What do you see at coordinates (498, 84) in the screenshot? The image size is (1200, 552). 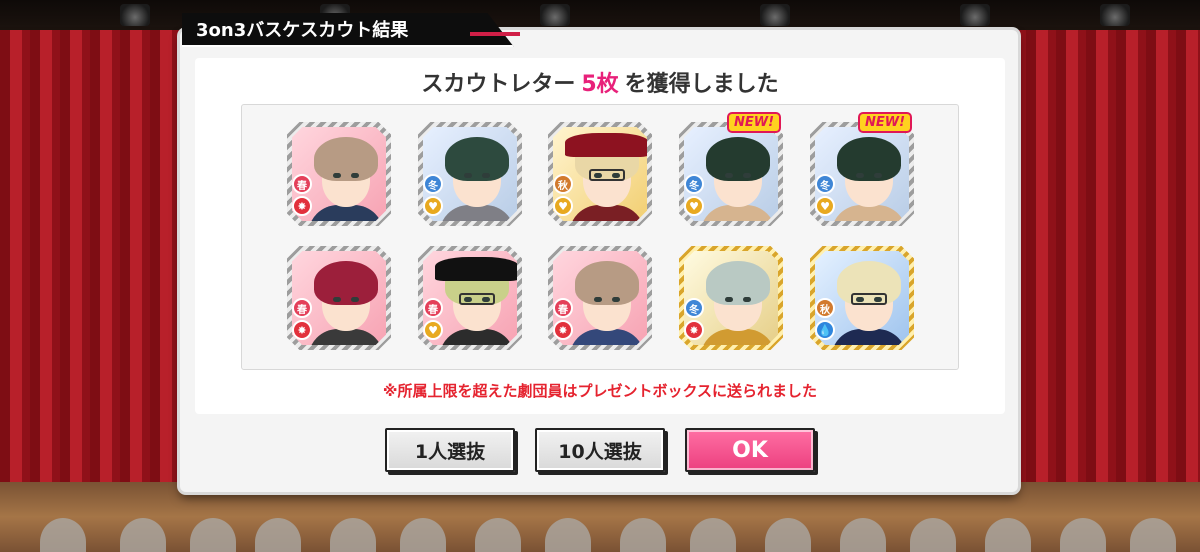 I see `heading-prefix: スカウトレター` at bounding box center [498, 84].